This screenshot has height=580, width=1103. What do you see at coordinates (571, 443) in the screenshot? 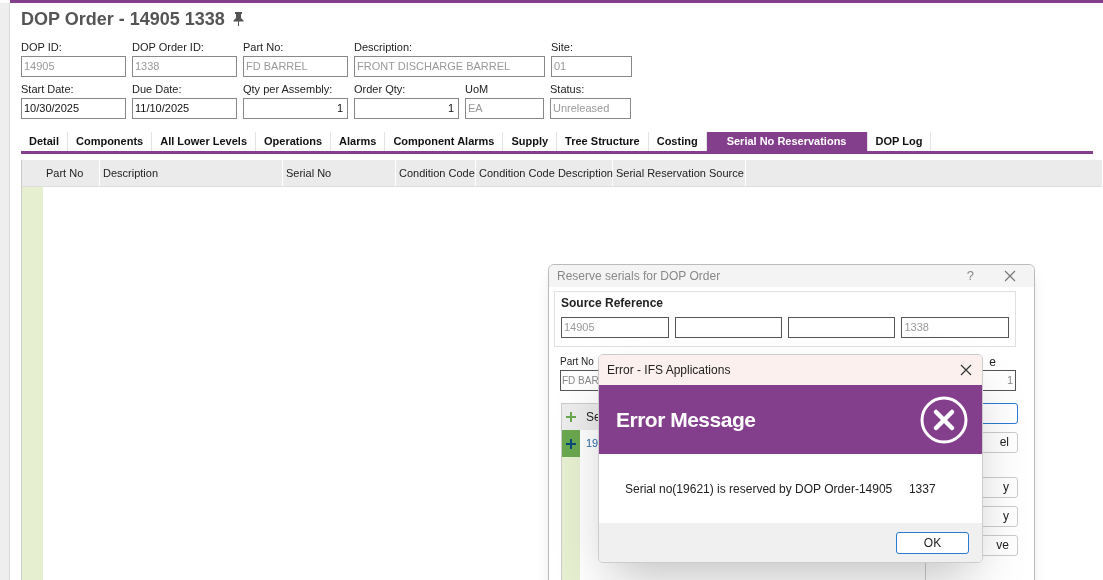
I see `add-icon` at bounding box center [571, 443].